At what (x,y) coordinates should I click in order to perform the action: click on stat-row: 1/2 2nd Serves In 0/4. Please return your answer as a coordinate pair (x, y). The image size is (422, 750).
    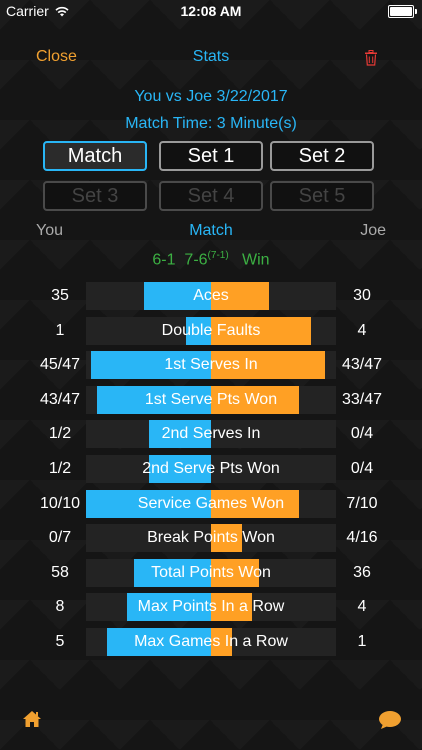
    Looking at the image, I should click on (211, 434).